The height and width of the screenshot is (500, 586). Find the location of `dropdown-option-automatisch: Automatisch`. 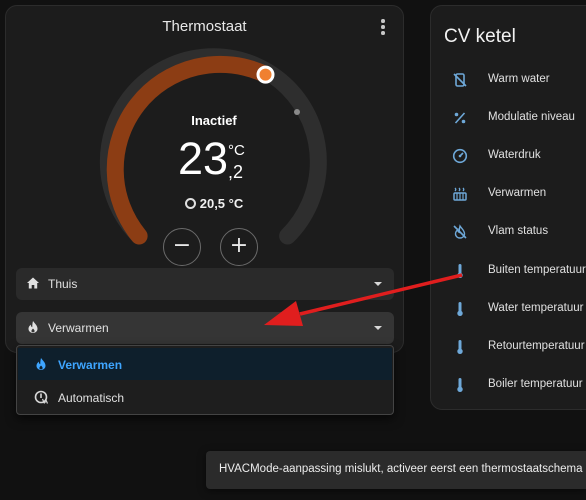

dropdown-option-automatisch: Automatisch is located at coordinates (205, 397).